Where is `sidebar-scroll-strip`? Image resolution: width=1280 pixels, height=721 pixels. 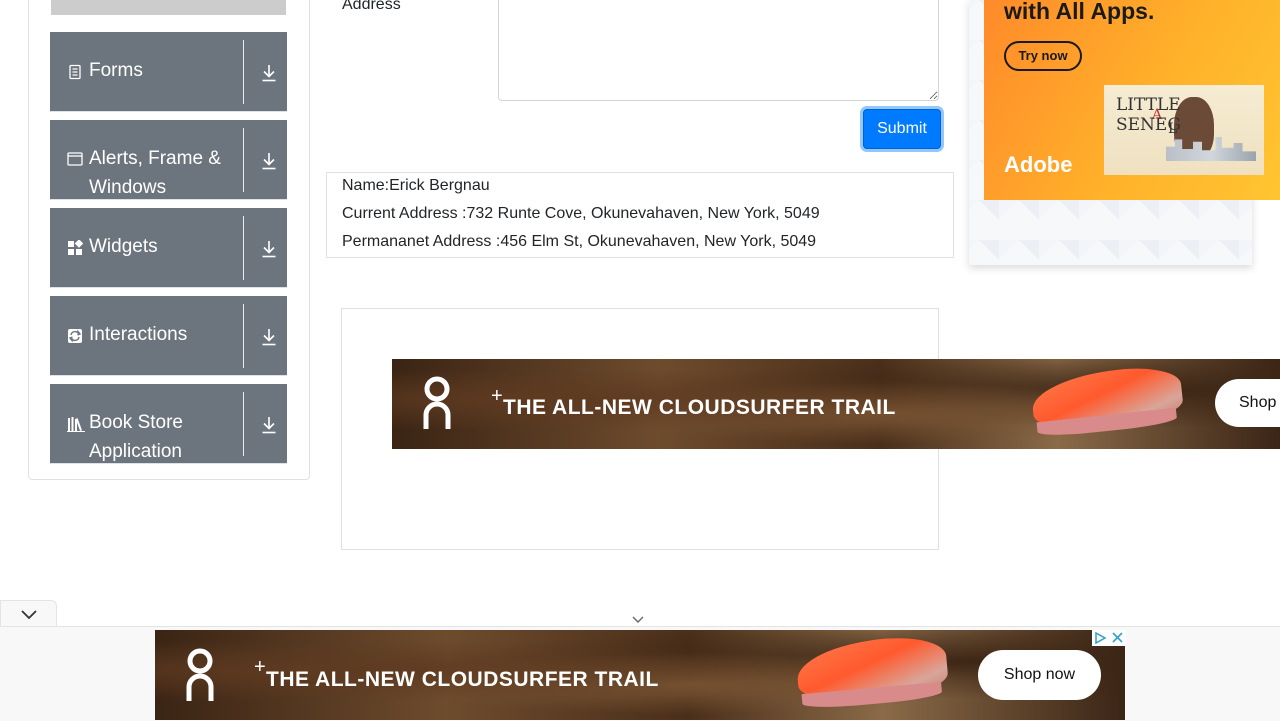
sidebar-scroll-strip is located at coordinates (168, 7).